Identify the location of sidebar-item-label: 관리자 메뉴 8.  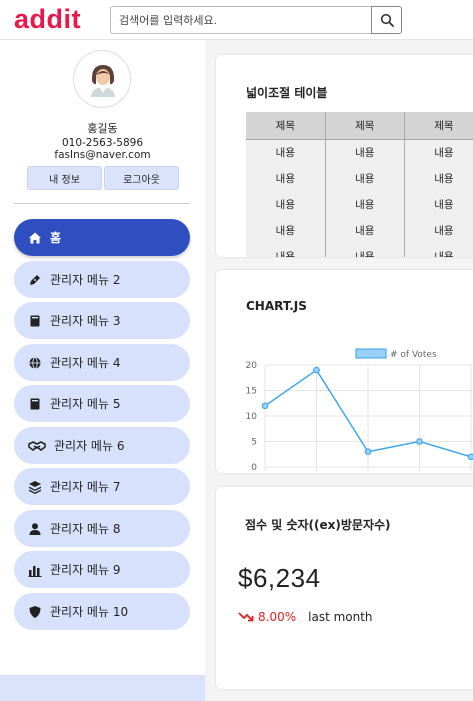
(85, 529).